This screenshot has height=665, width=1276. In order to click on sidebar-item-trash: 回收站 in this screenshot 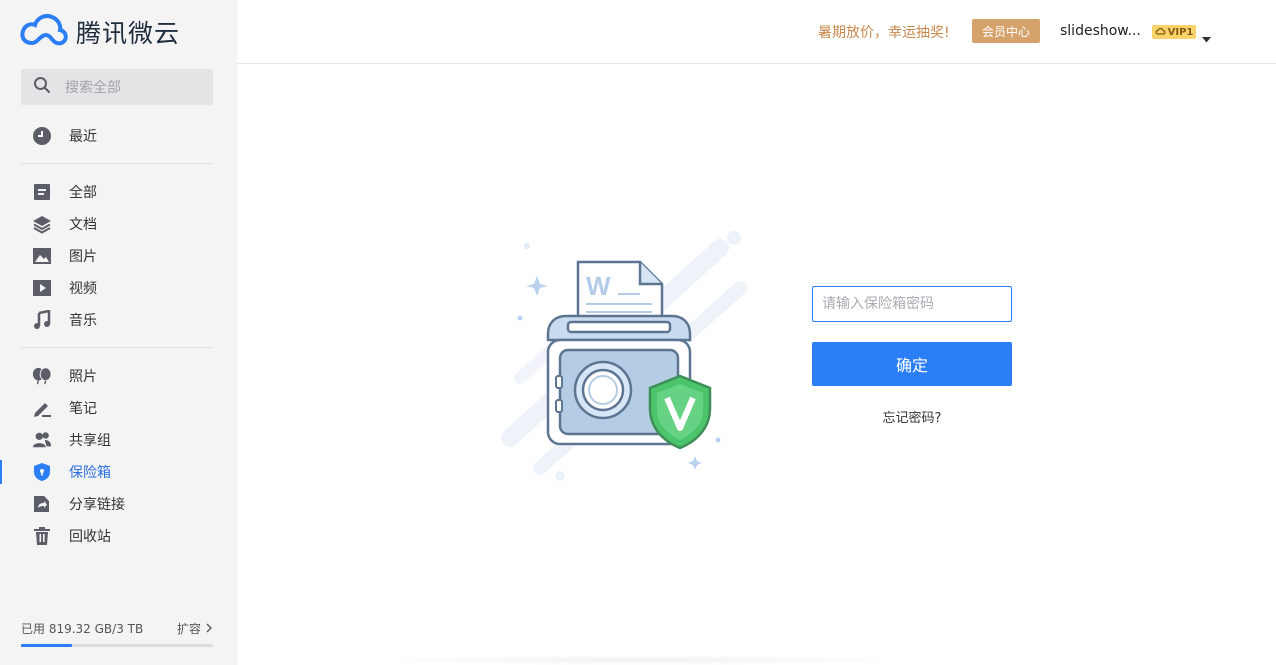, I will do `click(118, 536)`.